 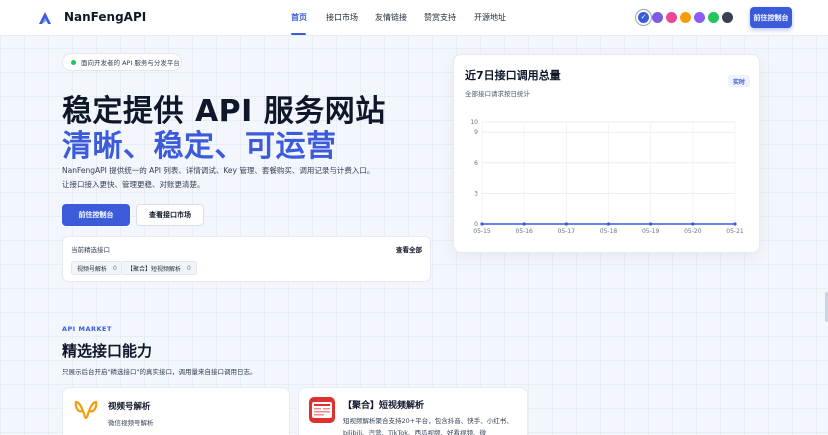 I want to click on logo-icon, so click(x=45, y=18).